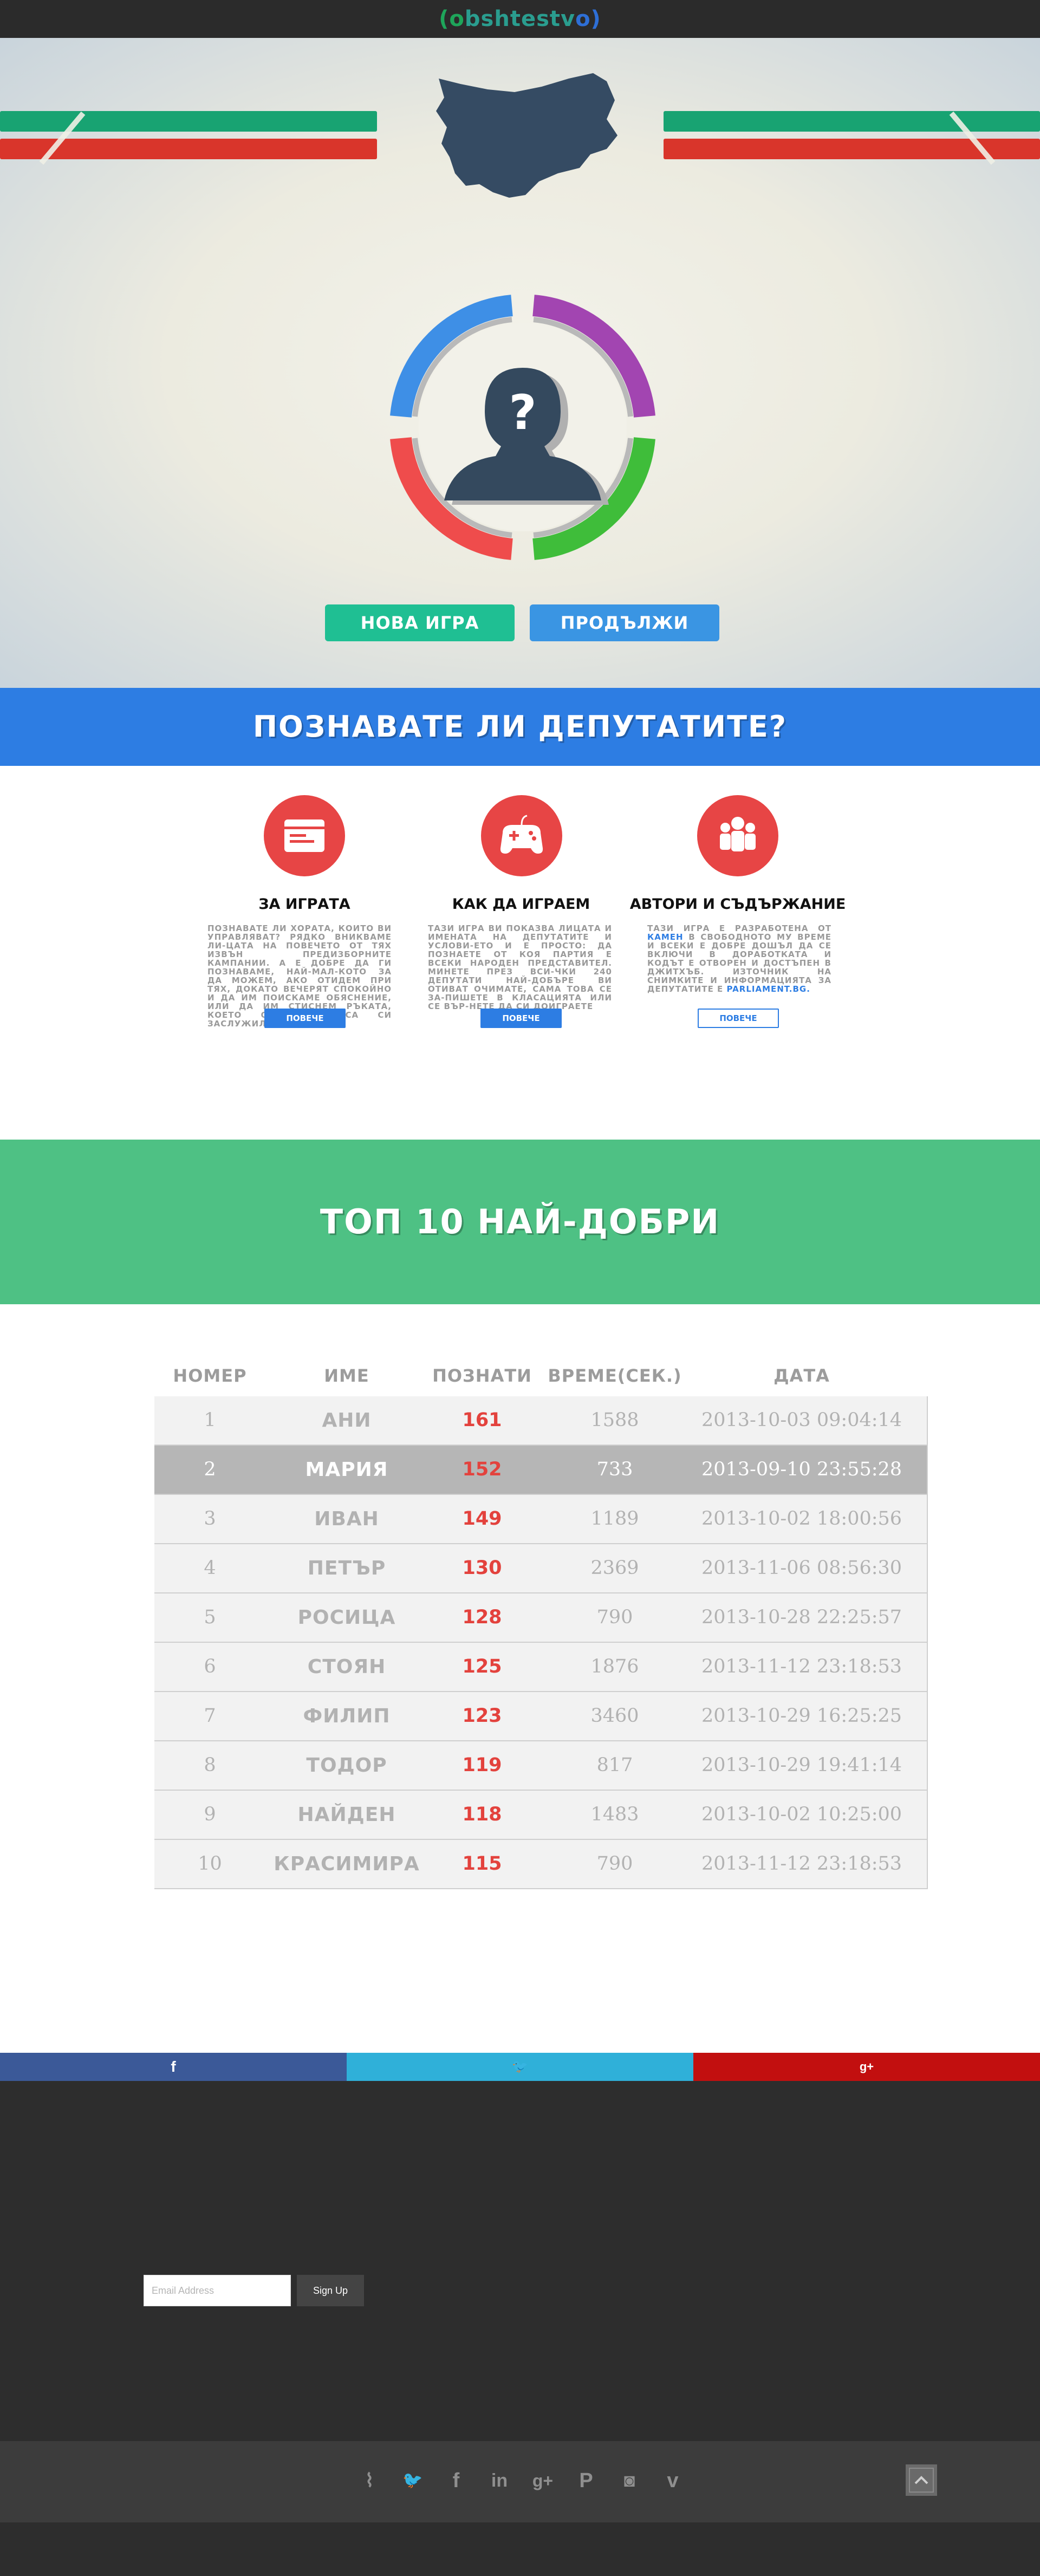  I want to click on row-name: РОСИЦА, so click(346, 1617).